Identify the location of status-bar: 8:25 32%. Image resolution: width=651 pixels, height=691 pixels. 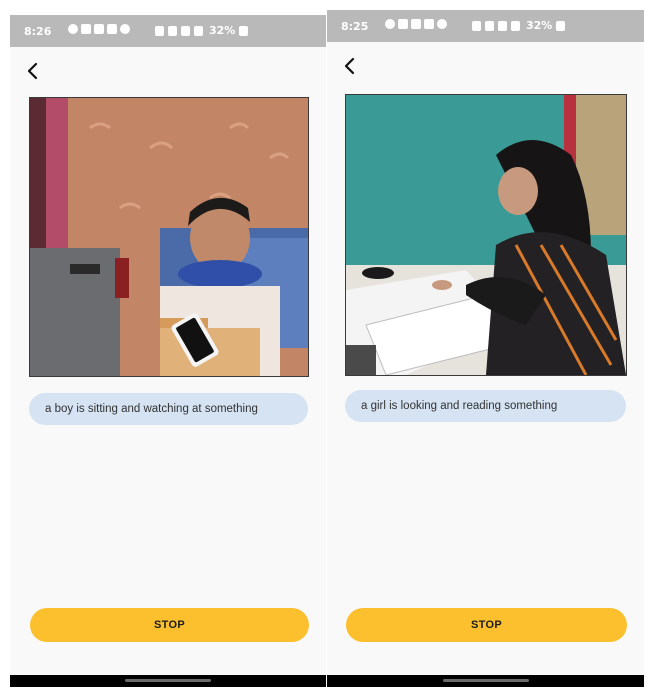
(485, 26).